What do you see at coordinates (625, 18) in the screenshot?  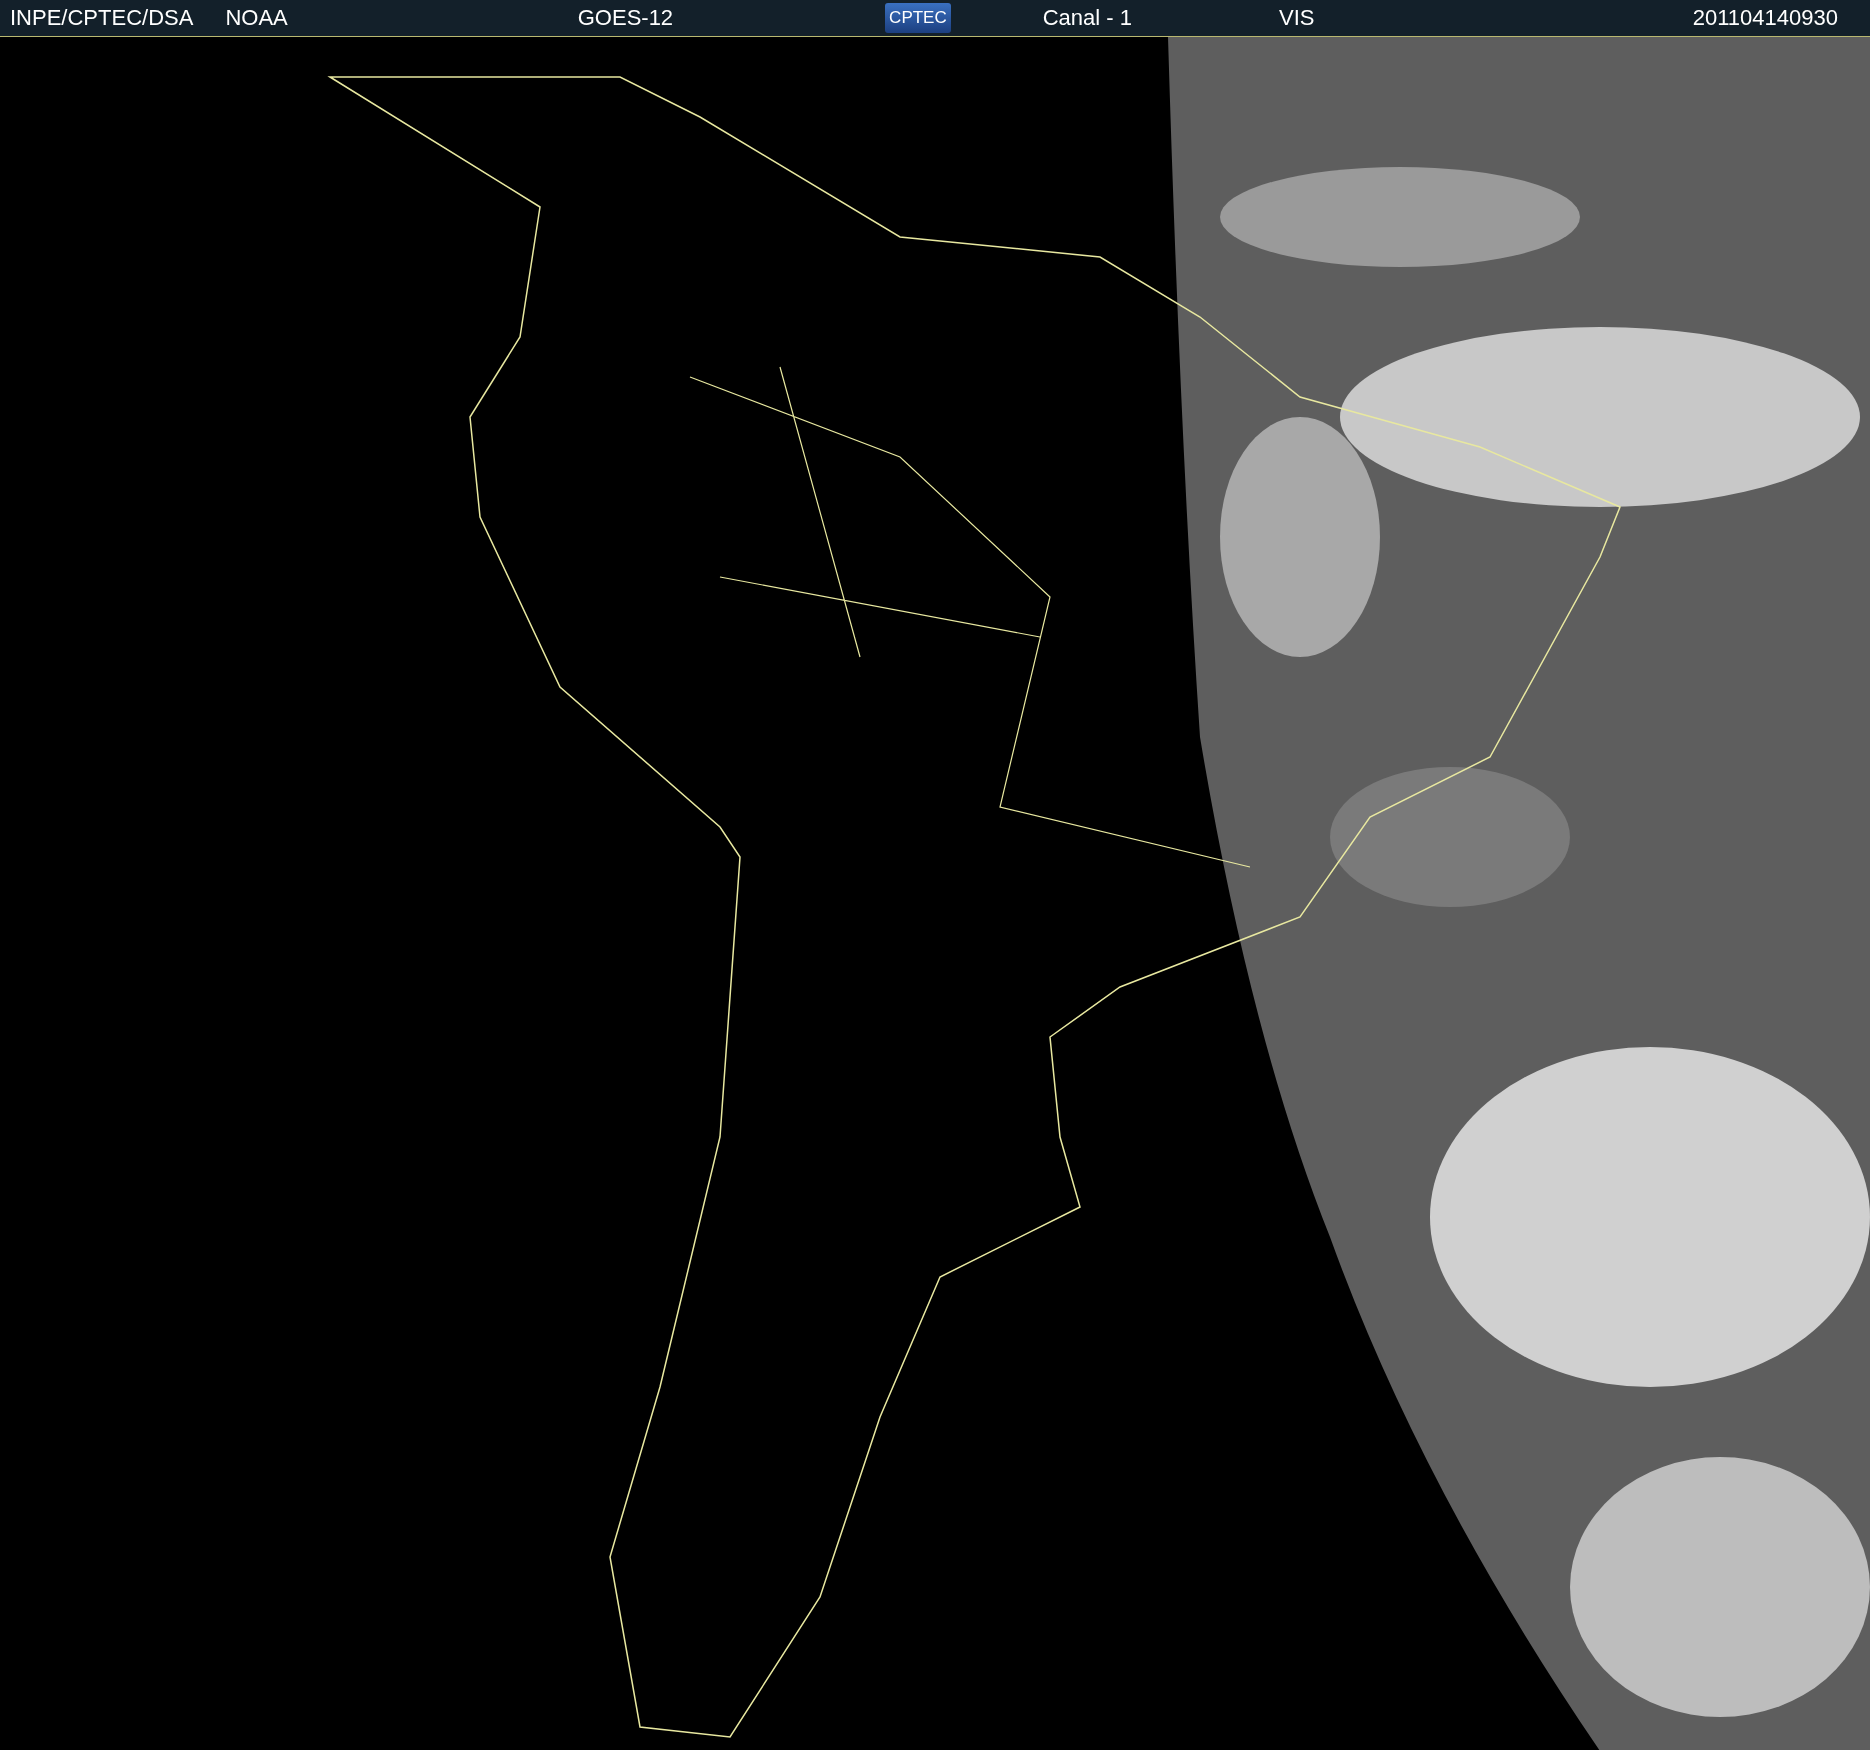 I see `header-label: GOES-12` at bounding box center [625, 18].